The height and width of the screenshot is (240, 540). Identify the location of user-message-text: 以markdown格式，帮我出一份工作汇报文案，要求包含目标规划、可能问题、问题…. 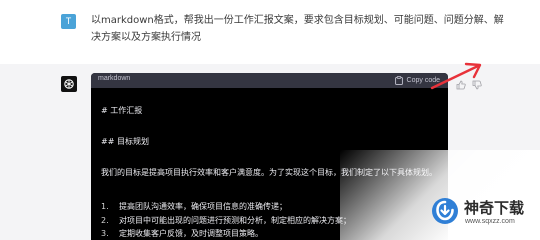
(297, 29).